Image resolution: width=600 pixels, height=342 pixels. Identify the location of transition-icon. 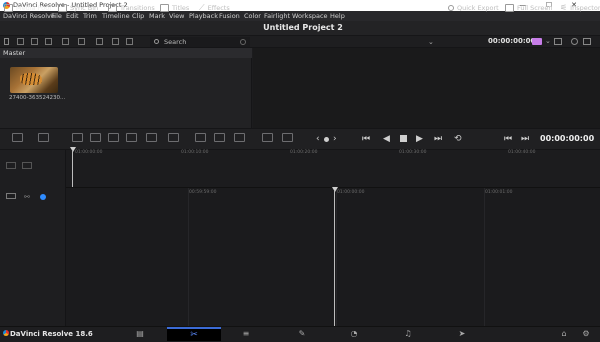
(239, 137).